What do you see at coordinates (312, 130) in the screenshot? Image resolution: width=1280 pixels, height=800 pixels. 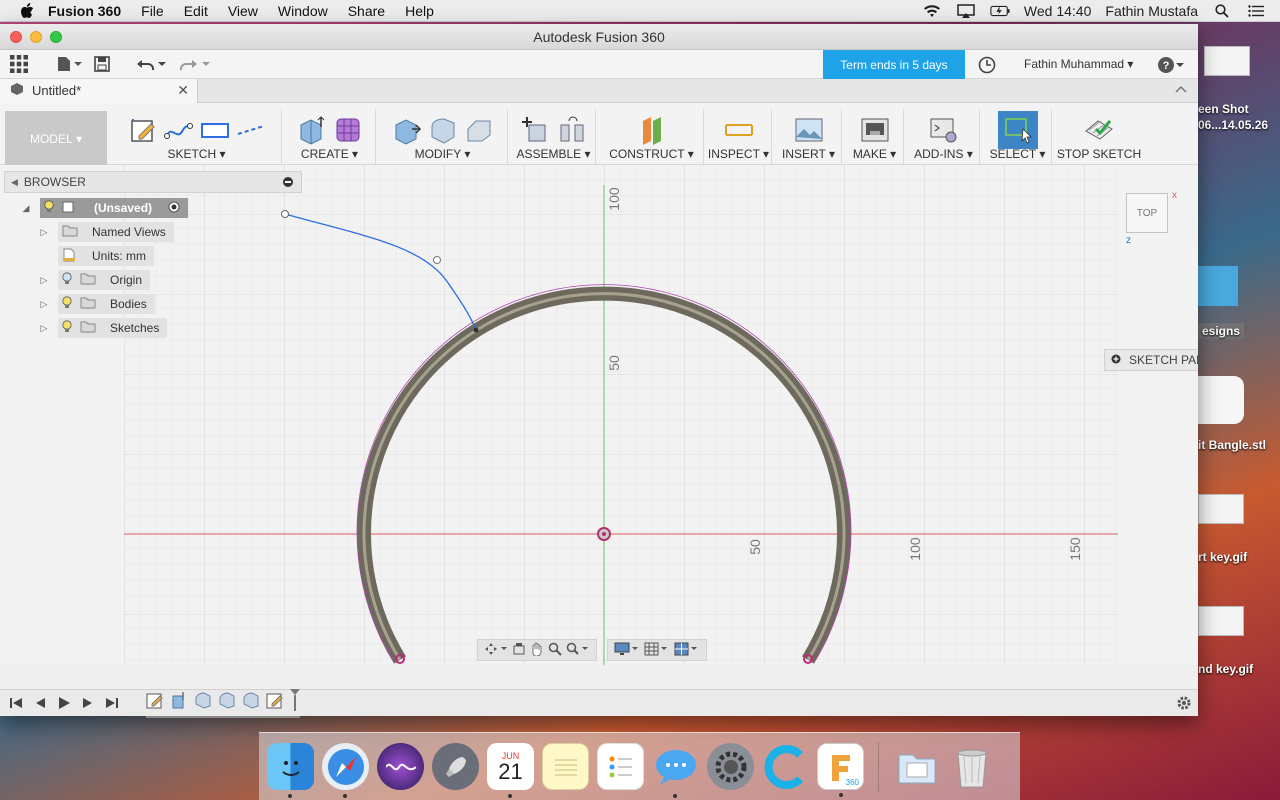 I see `extrude-icon` at bounding box center [312, 130].